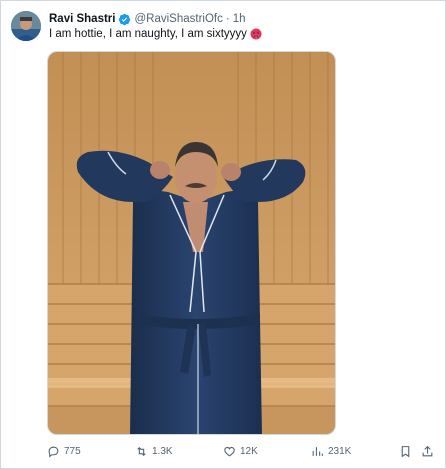 This screenshot has width=446, height=469. What do you see at coordinates (162, 451) in the screenshot?
I see `retweet-count: 1.3K` at bounding box center [162, 451].